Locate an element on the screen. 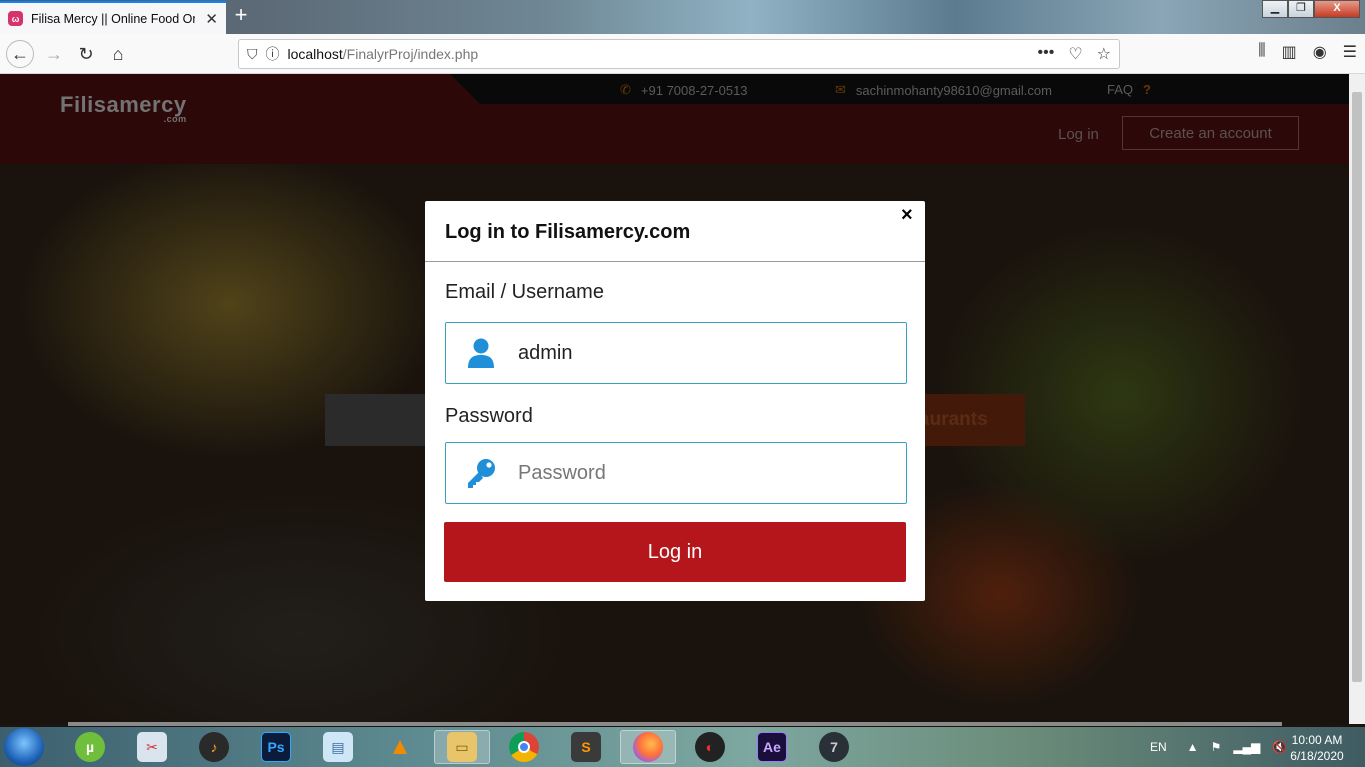 The width and height of the screenshot is (1365, 767). shield-icon: ⛉ is located at coordinates (252, 54).